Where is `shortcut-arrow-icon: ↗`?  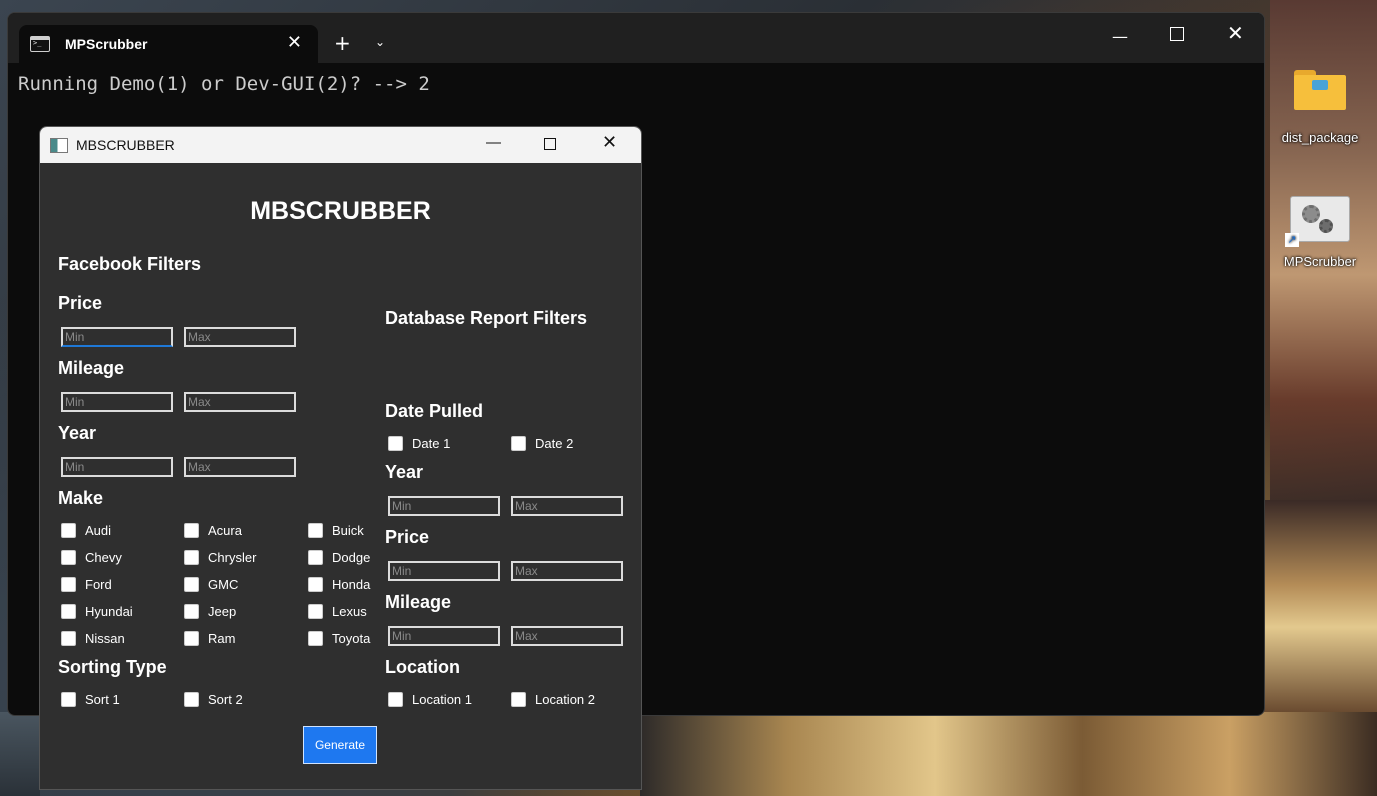 shortcut-arrow-icon: ↗ is located at coordinates (1292, 240).